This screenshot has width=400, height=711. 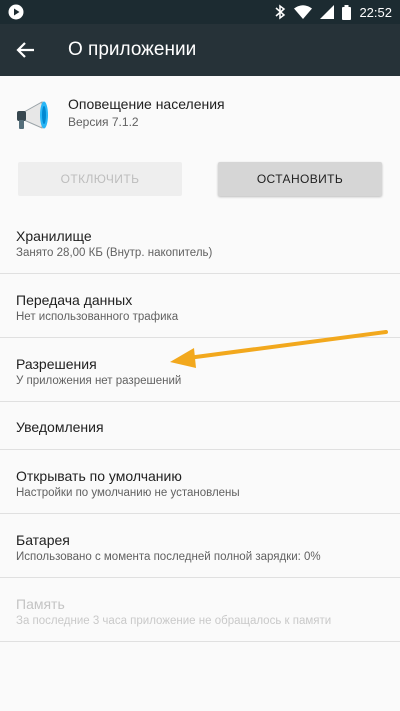 What do you see at coordinates (114, 253) in the screenshot?
I see `setting-subtitle: Занято 28,00 КБ (Внутр. накопитель)` at bounding box center [114, 253].